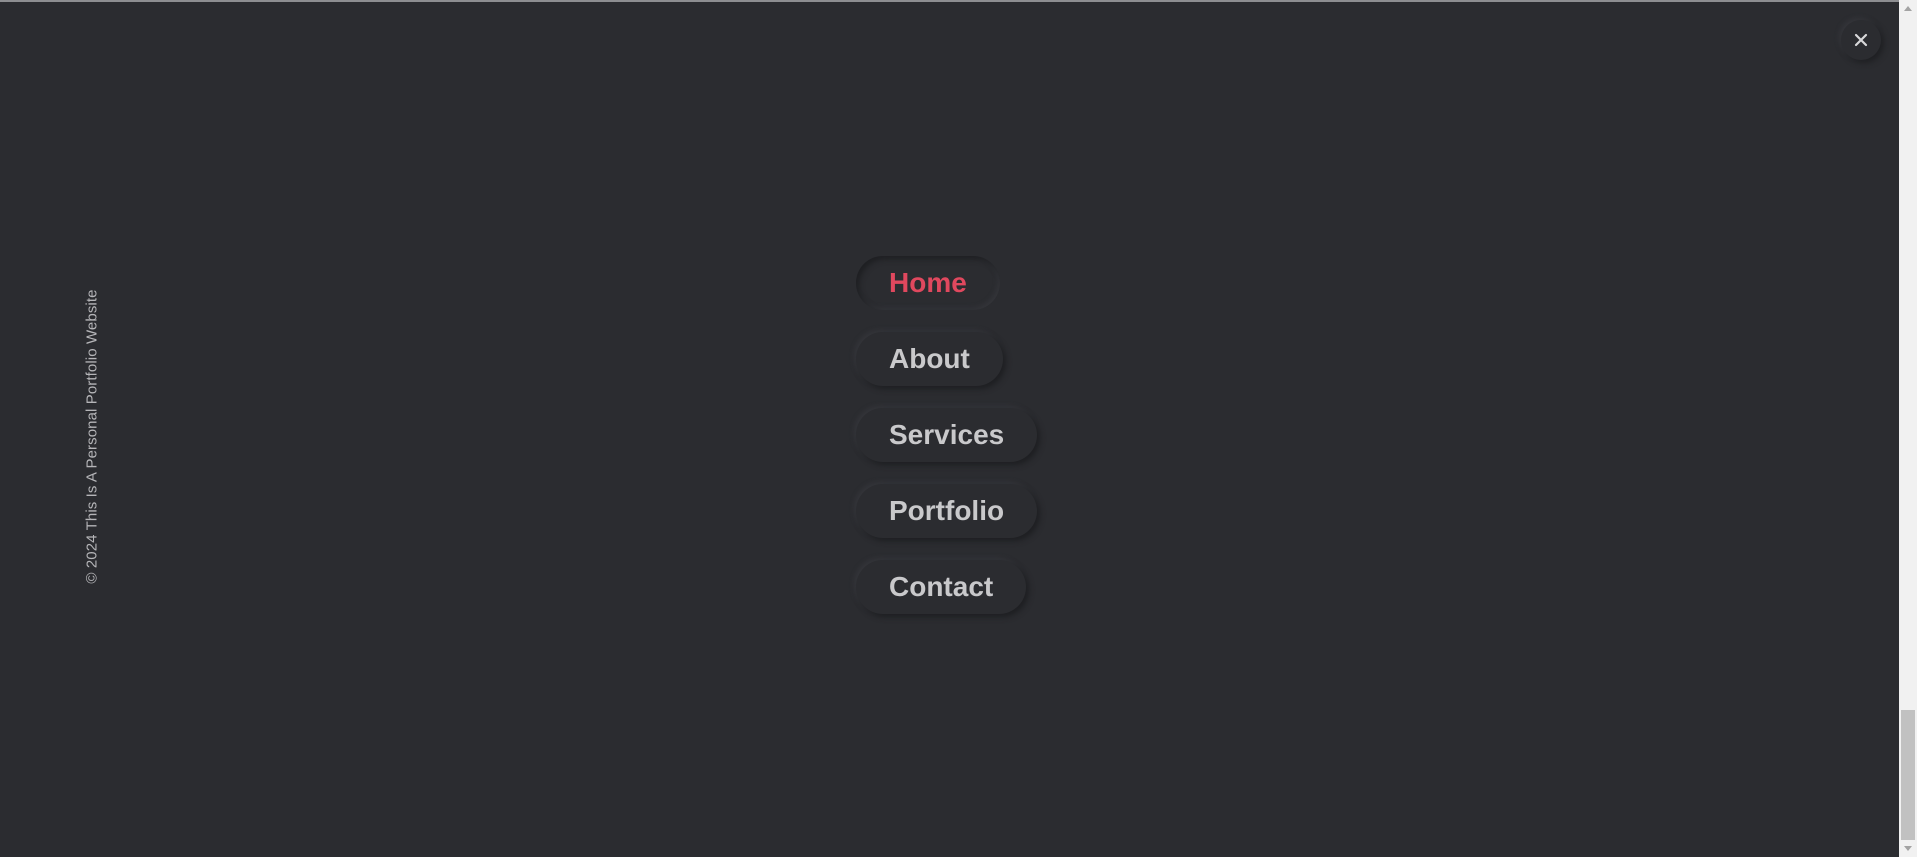 The width and height of the screenshot is (1917, 857). What do you see at coordinates (1908, 849) in the screenshot?
I see `scroll-down-arrow-icon` at bounding box center [1908, 849].